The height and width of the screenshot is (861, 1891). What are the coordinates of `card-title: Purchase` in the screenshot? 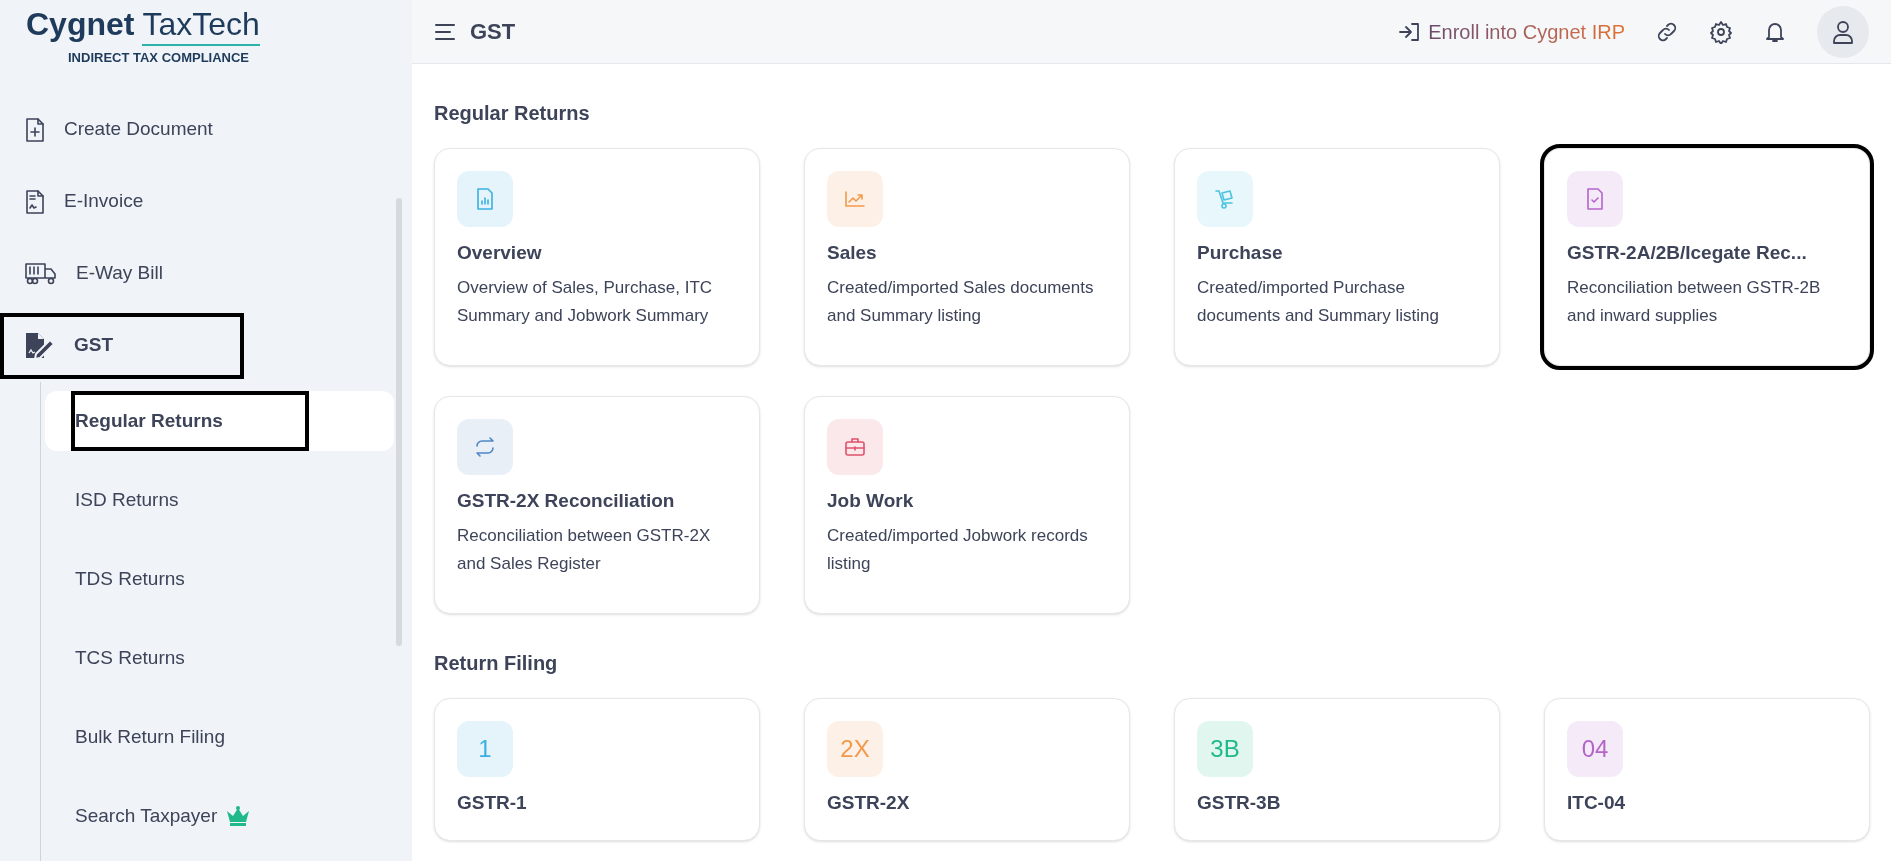 It's located at (1240, 253).